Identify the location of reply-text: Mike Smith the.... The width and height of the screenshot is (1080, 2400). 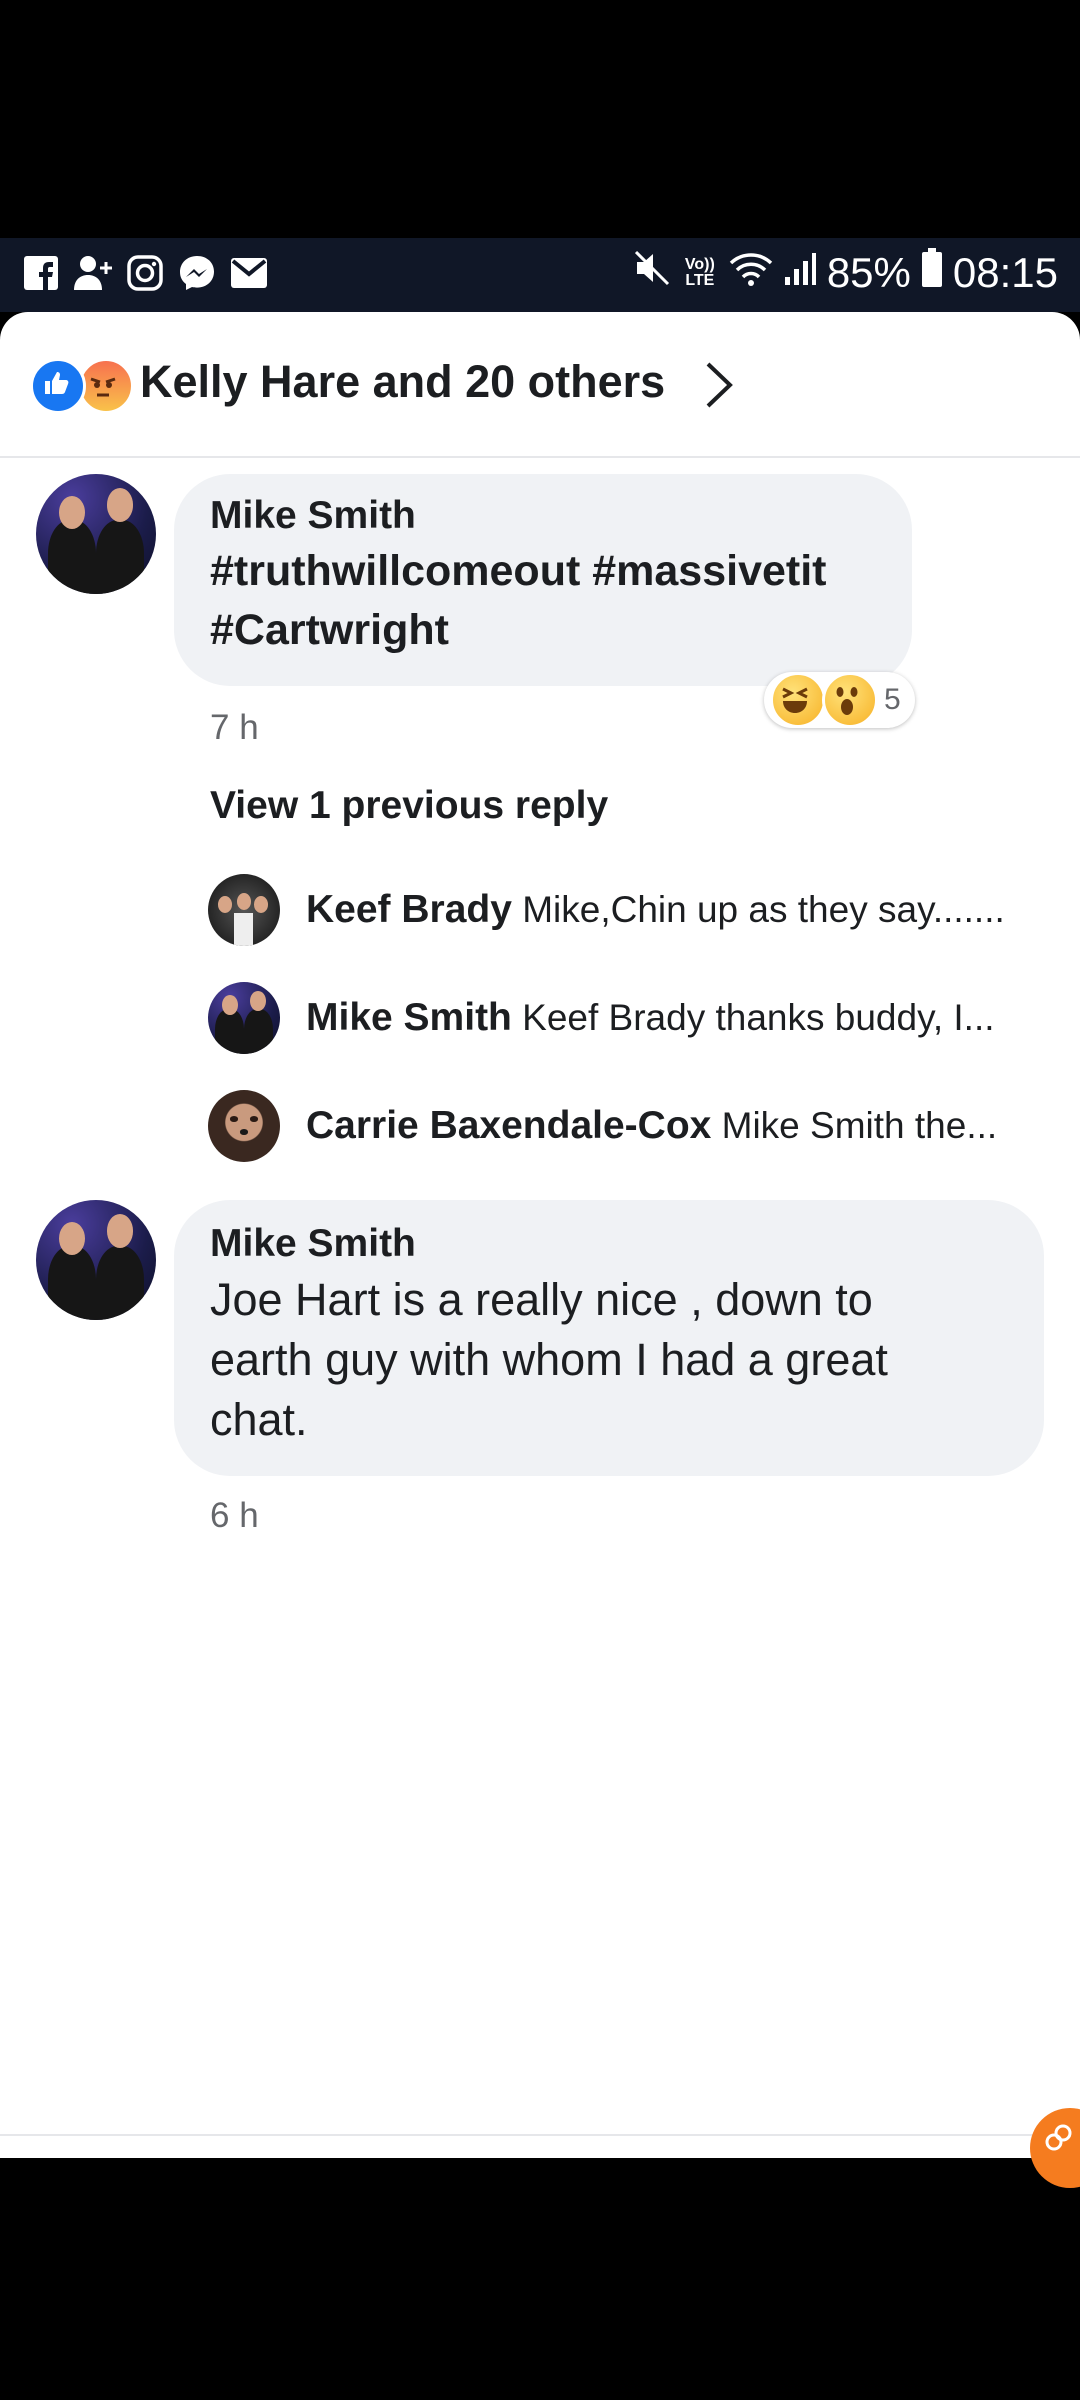
(859, 1125).